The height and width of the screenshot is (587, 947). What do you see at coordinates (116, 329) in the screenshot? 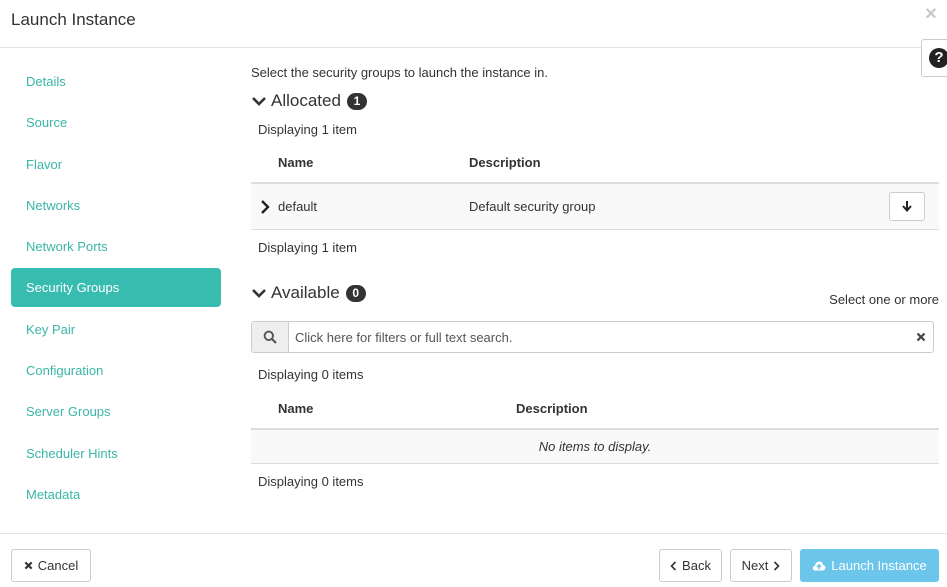
I see `nav-item-key-pair: Key Pair` at bounding box center [116, 329].